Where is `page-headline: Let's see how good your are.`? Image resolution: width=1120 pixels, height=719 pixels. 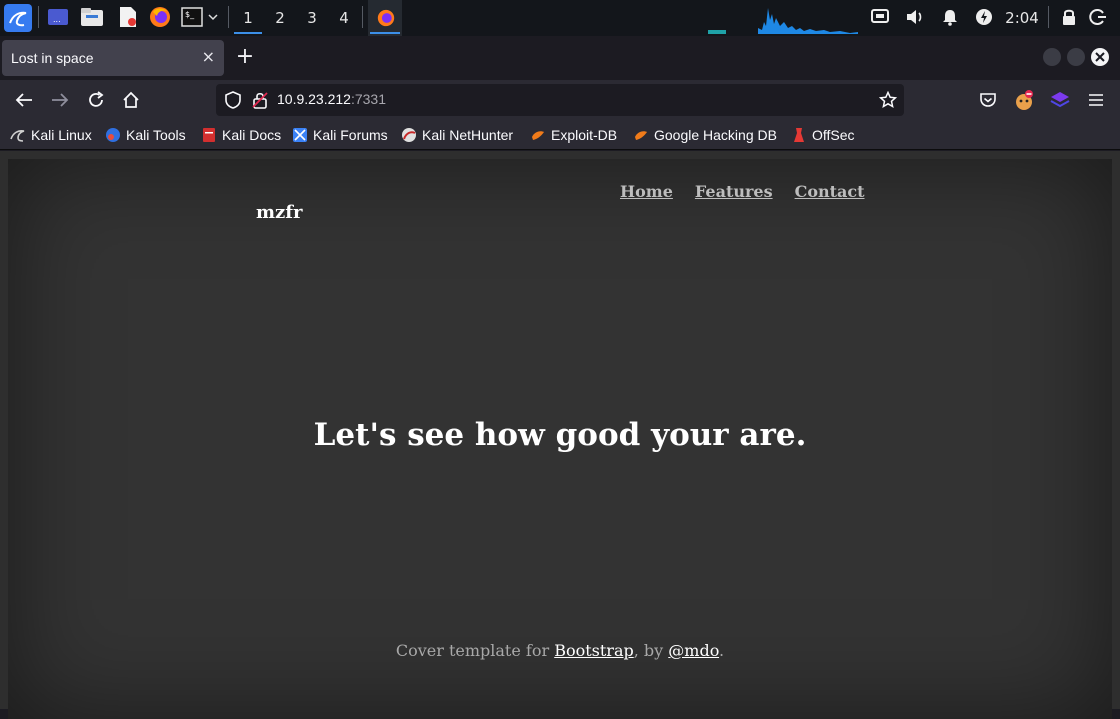
page-headline: Let's see how good your are. is located at coordinates (560, 435).